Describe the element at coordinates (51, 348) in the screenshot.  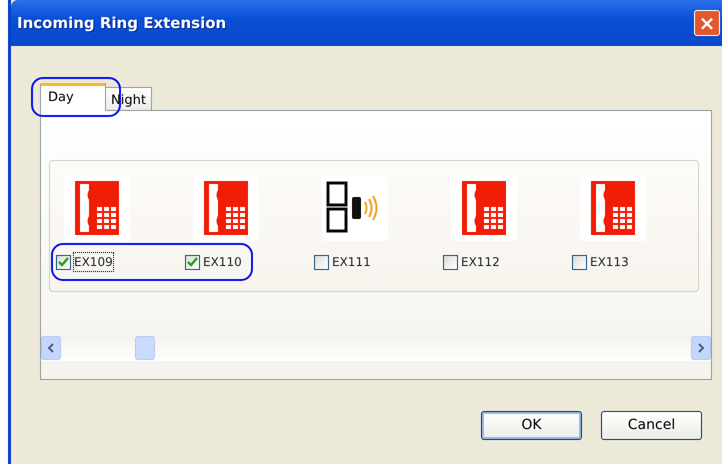
I see `scroll-left-button` at that location.